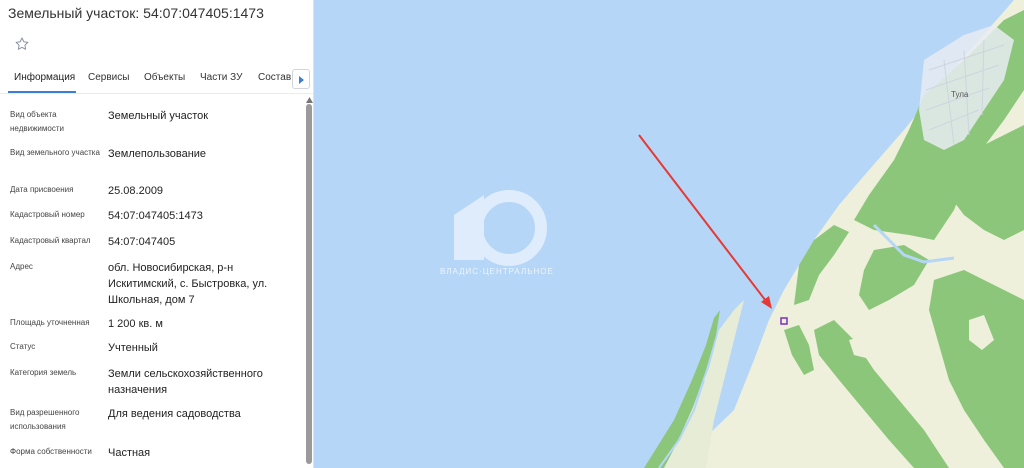 The width and height of the screenshot is (1024, 468). What do you see at coordinates (136, 191) in the screenshot?
I see `info-value: 25.08.2009` at bounding box center [136, 191].